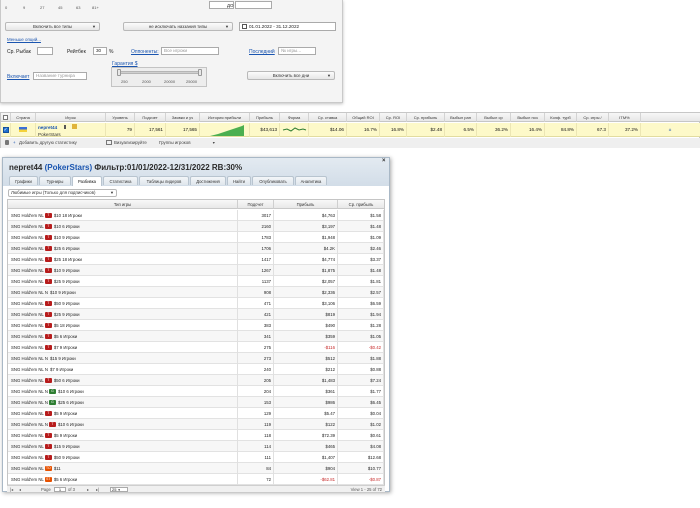  I want to click on tab-find: Найти, so click(239, 180).